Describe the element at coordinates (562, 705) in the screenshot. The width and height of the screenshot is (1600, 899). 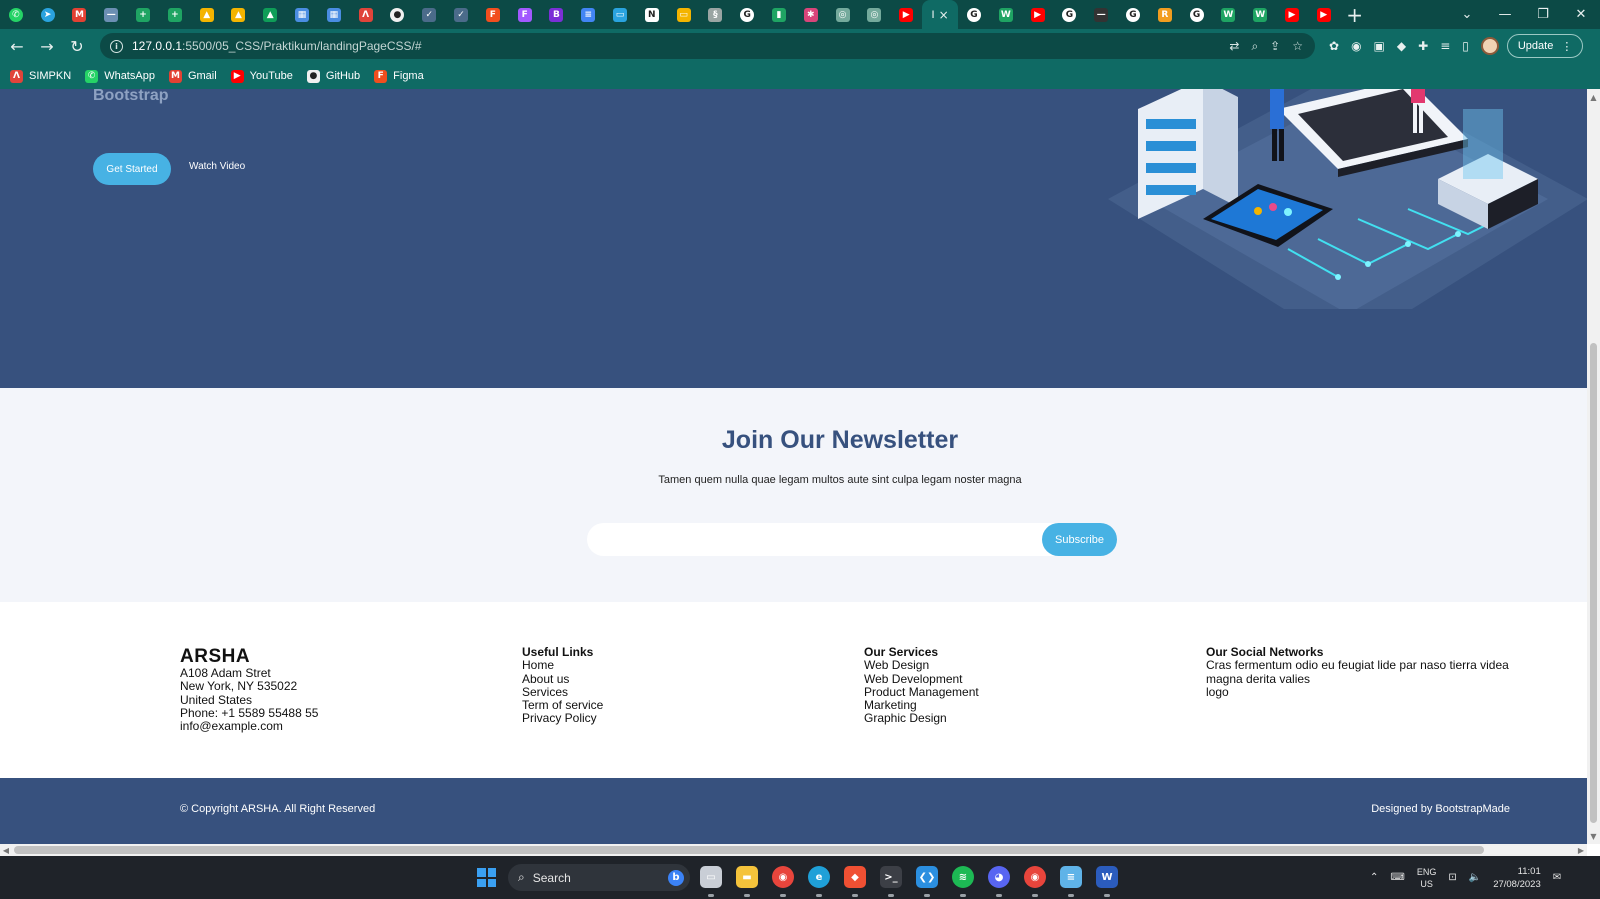
I see `footer-link: Term of service` at that location.